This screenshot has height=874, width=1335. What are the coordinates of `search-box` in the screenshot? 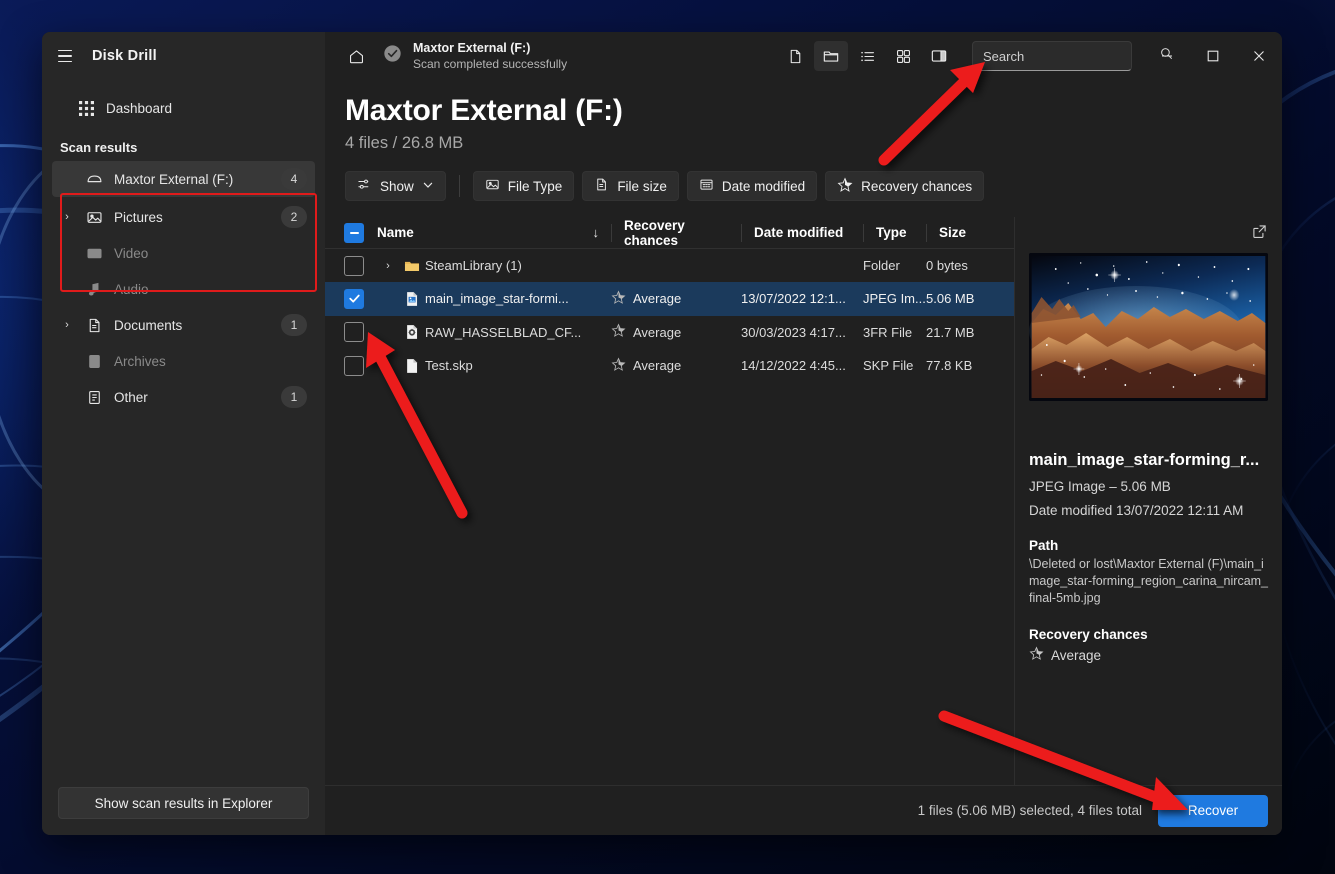 It's located at (1072, 56).